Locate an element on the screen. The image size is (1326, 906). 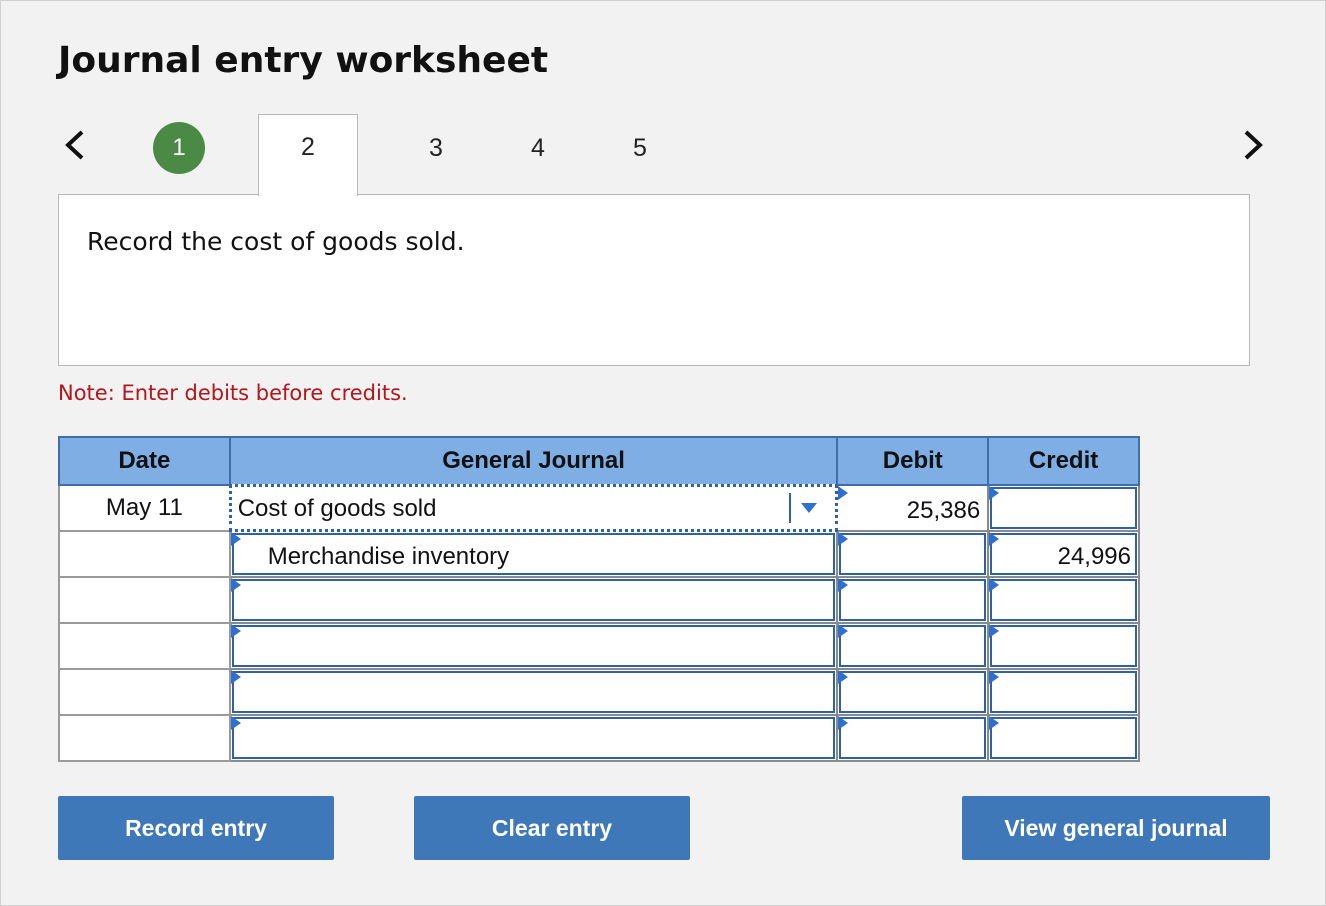
account-cell: Merchandise inventory is located at coordinates (533, 554).